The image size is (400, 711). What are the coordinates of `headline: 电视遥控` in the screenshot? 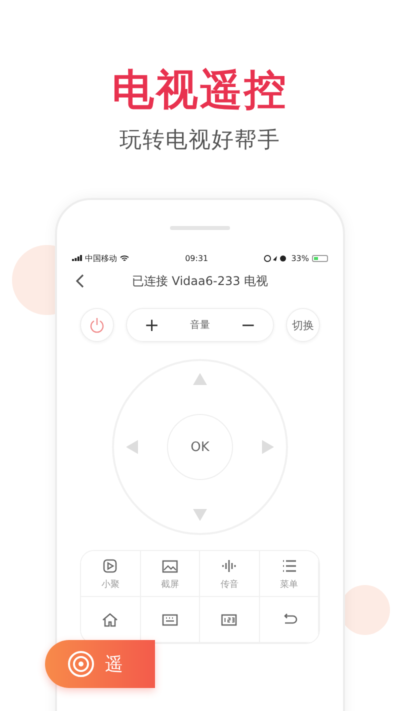 It's located at (200, 90).